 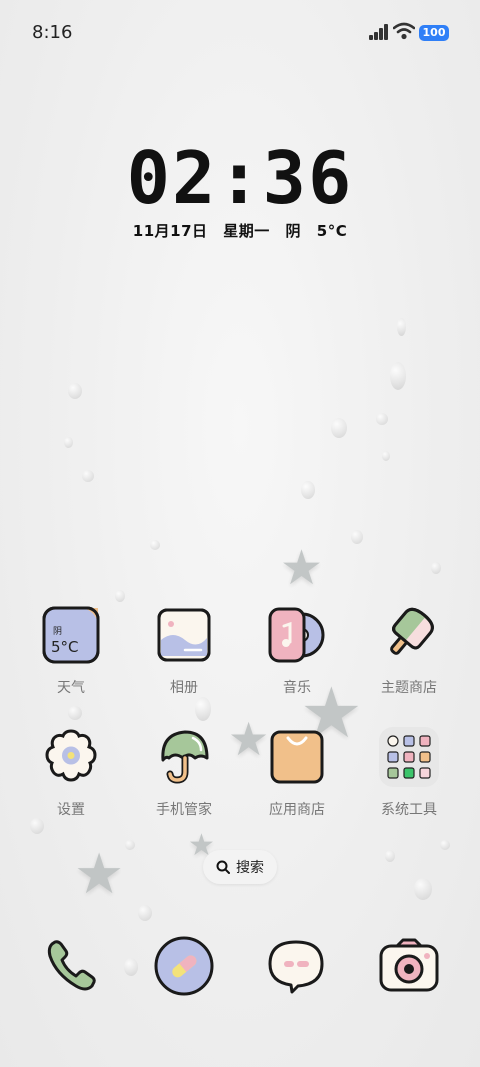 I want to click on app-weather: 阴 5°C 天气, so click(x=71, y=651).